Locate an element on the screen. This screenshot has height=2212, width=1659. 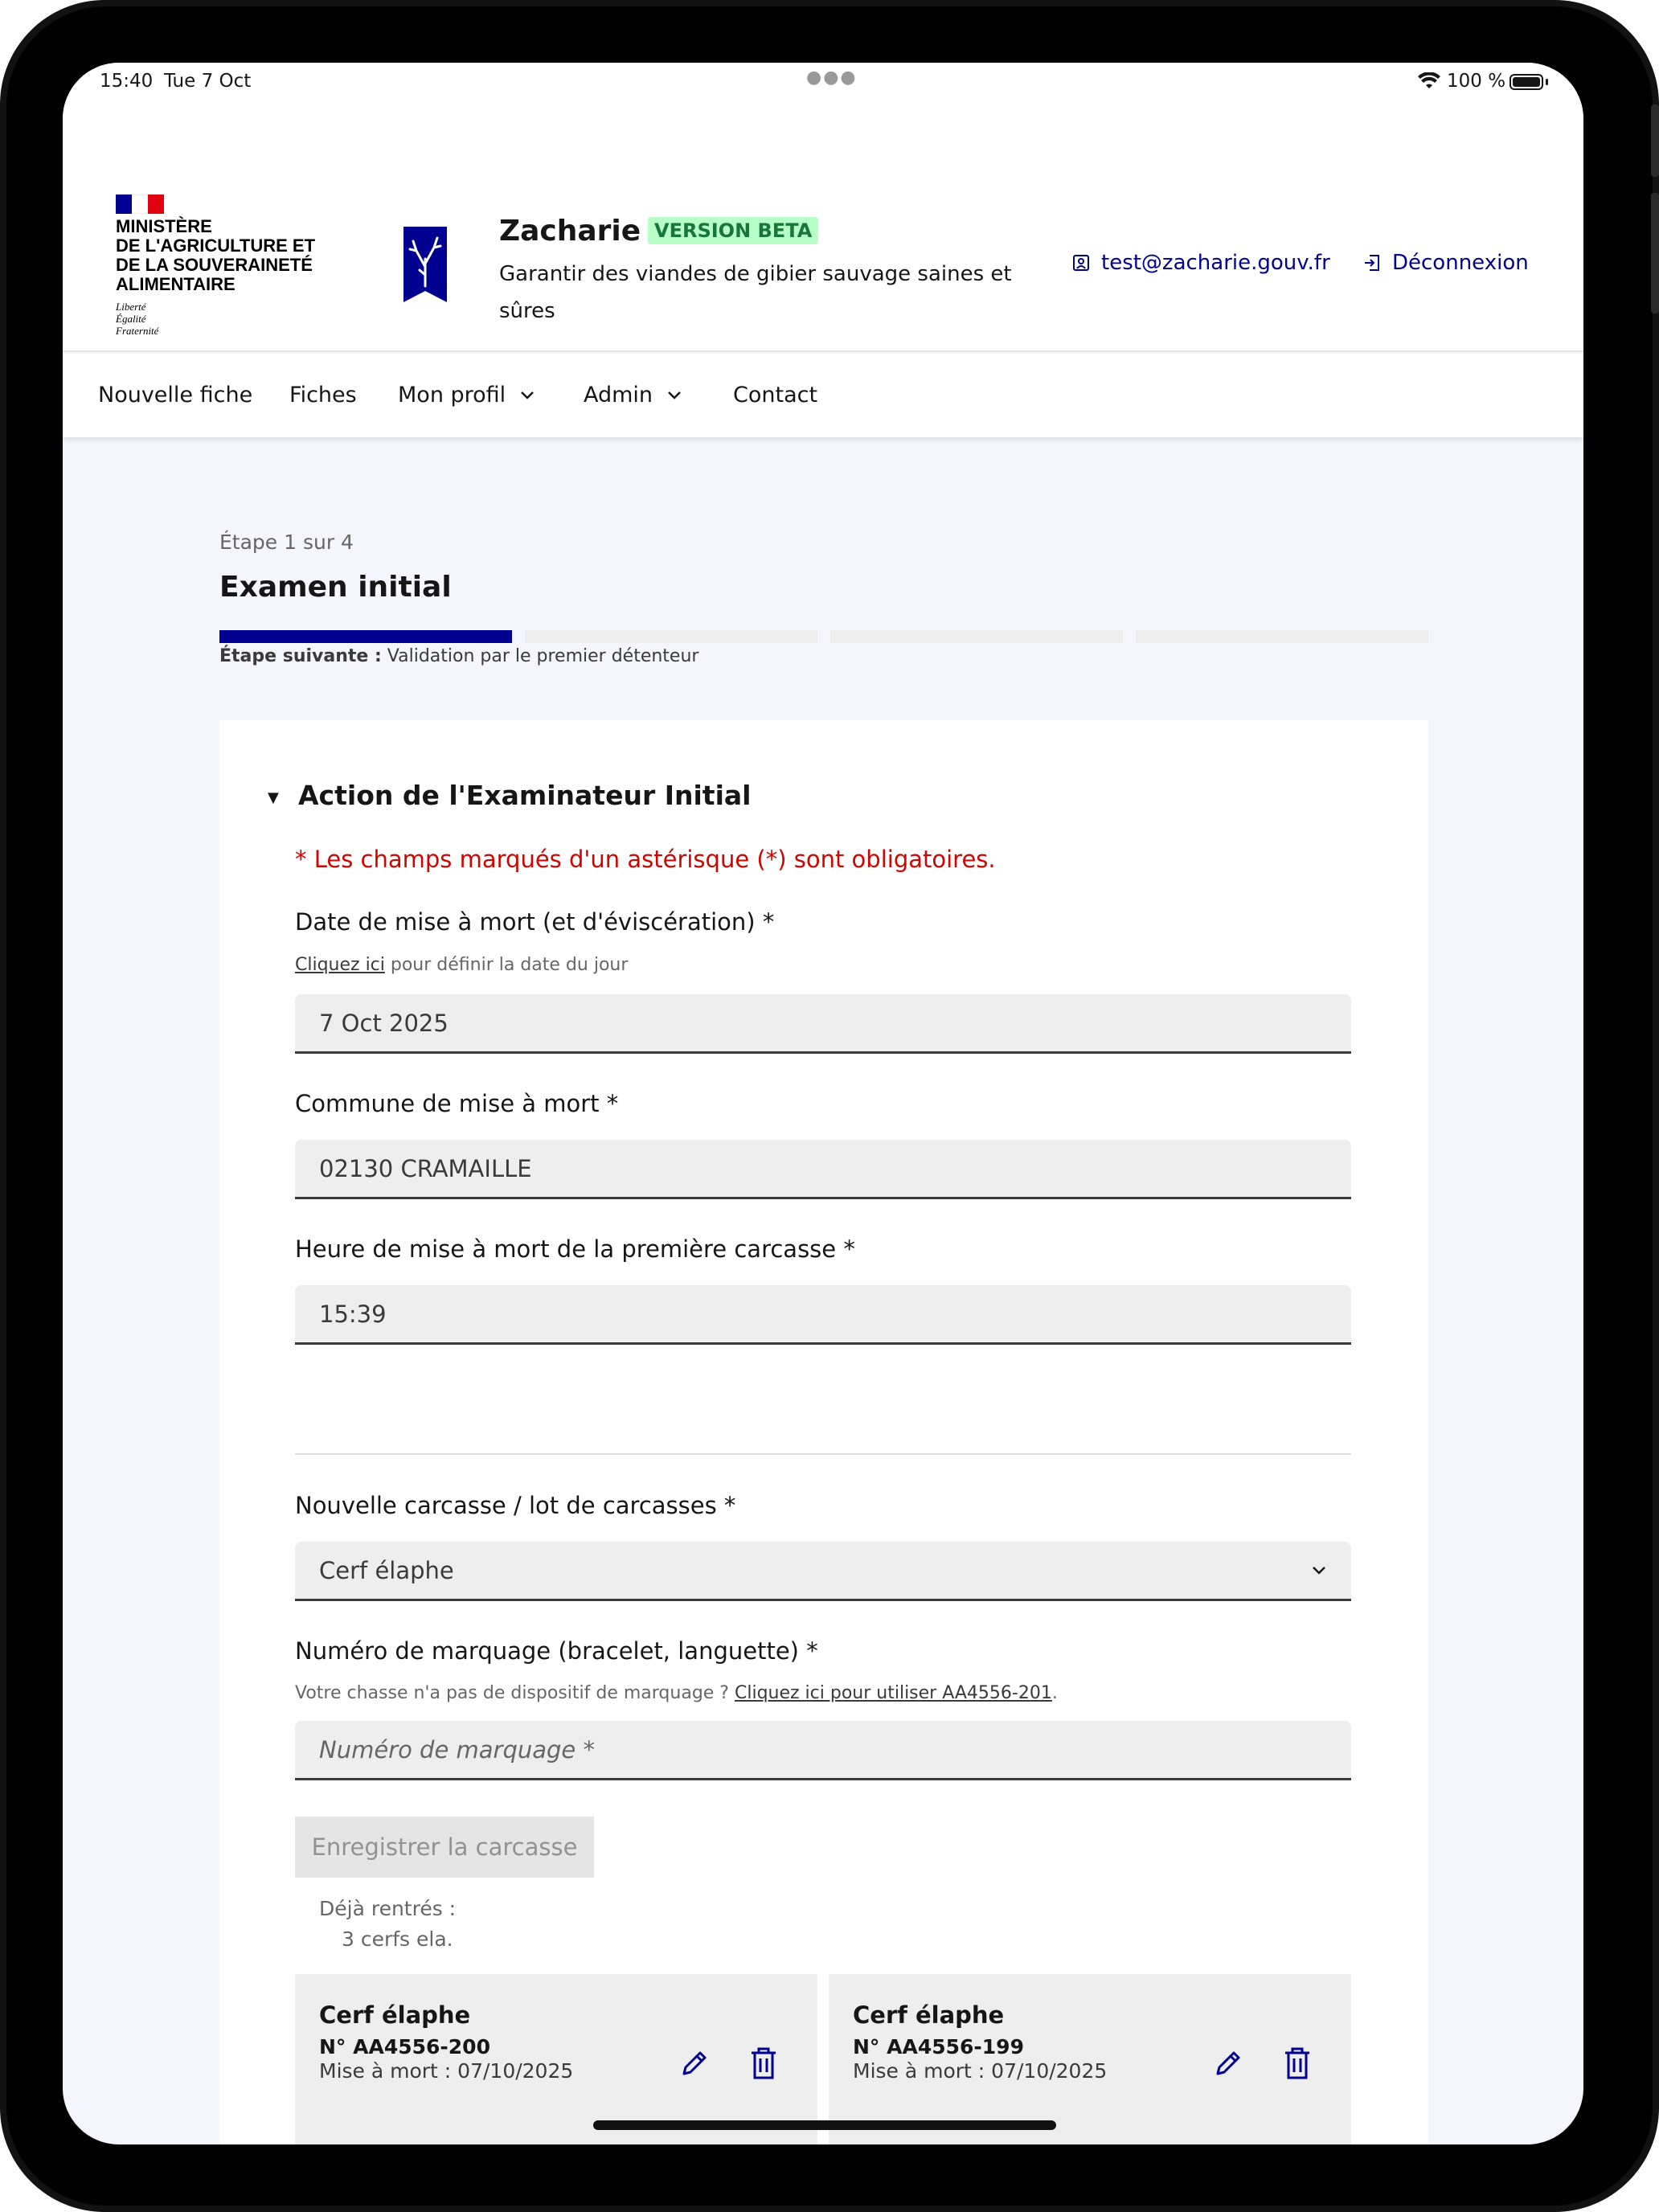
commune-label: Commune de mise à mort * is located at coordinates (457, 1103).